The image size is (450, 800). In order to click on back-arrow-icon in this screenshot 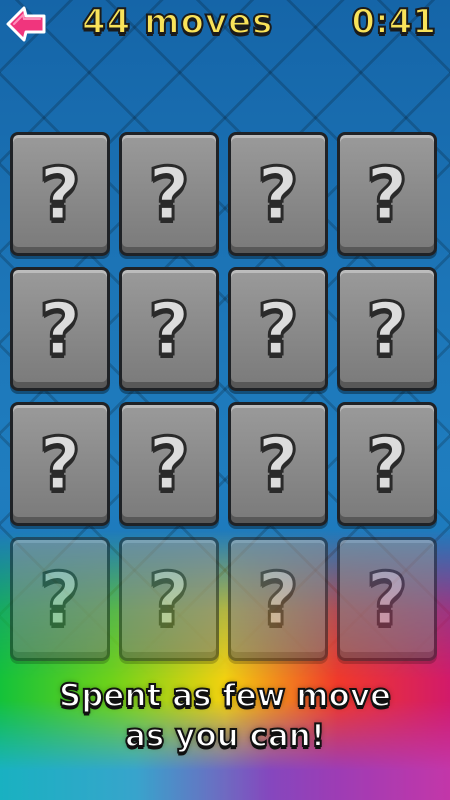, I will do `click(26, 24)`.